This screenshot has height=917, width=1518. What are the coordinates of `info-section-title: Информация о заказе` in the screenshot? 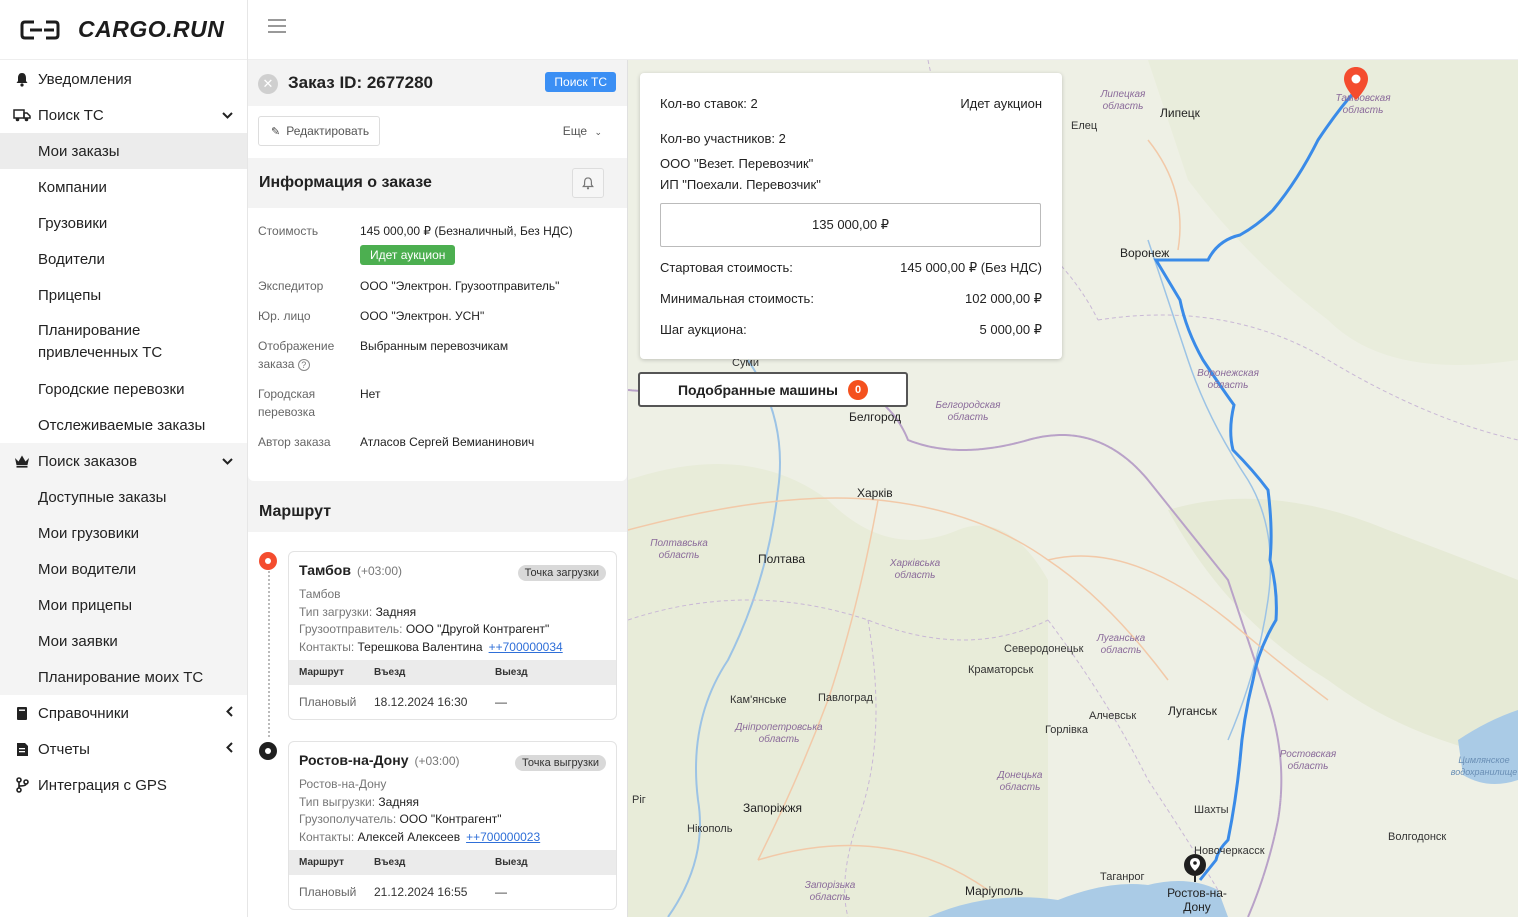 It's located at (345, 182).